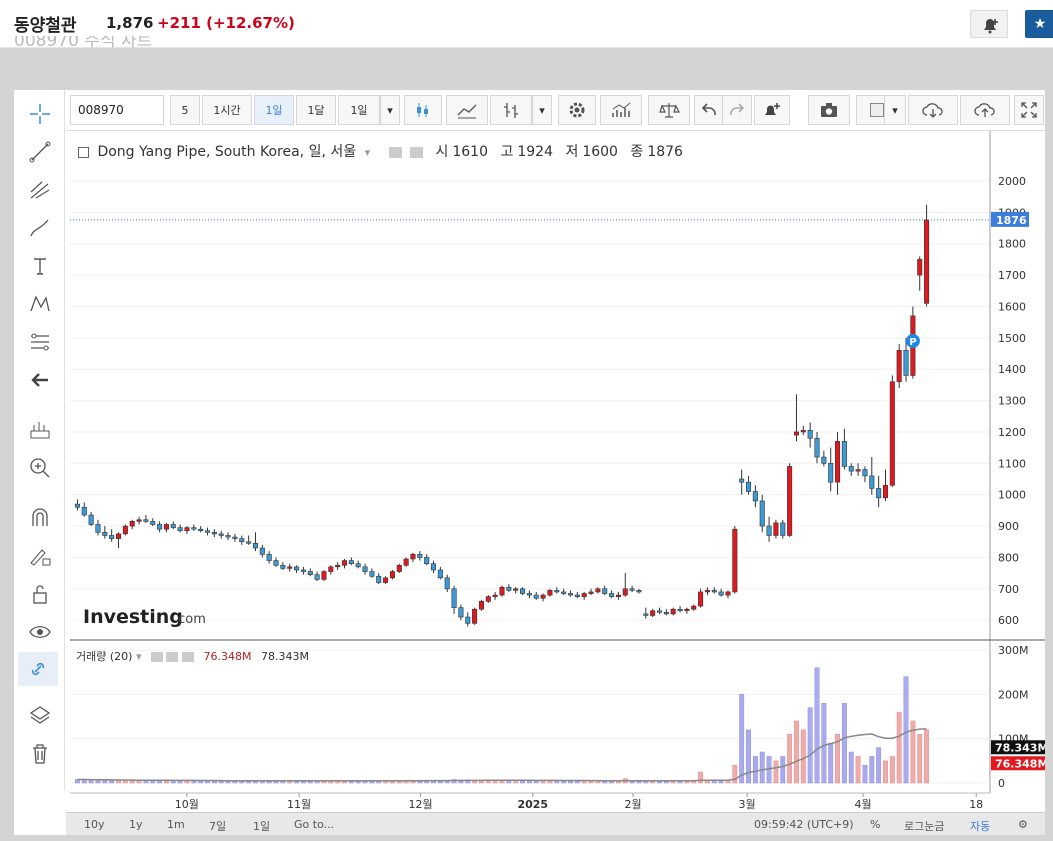  What do you see at coordinates (985, 110) in the screenshot?
I see `save-layout-button` at bounding box center [985, 110].